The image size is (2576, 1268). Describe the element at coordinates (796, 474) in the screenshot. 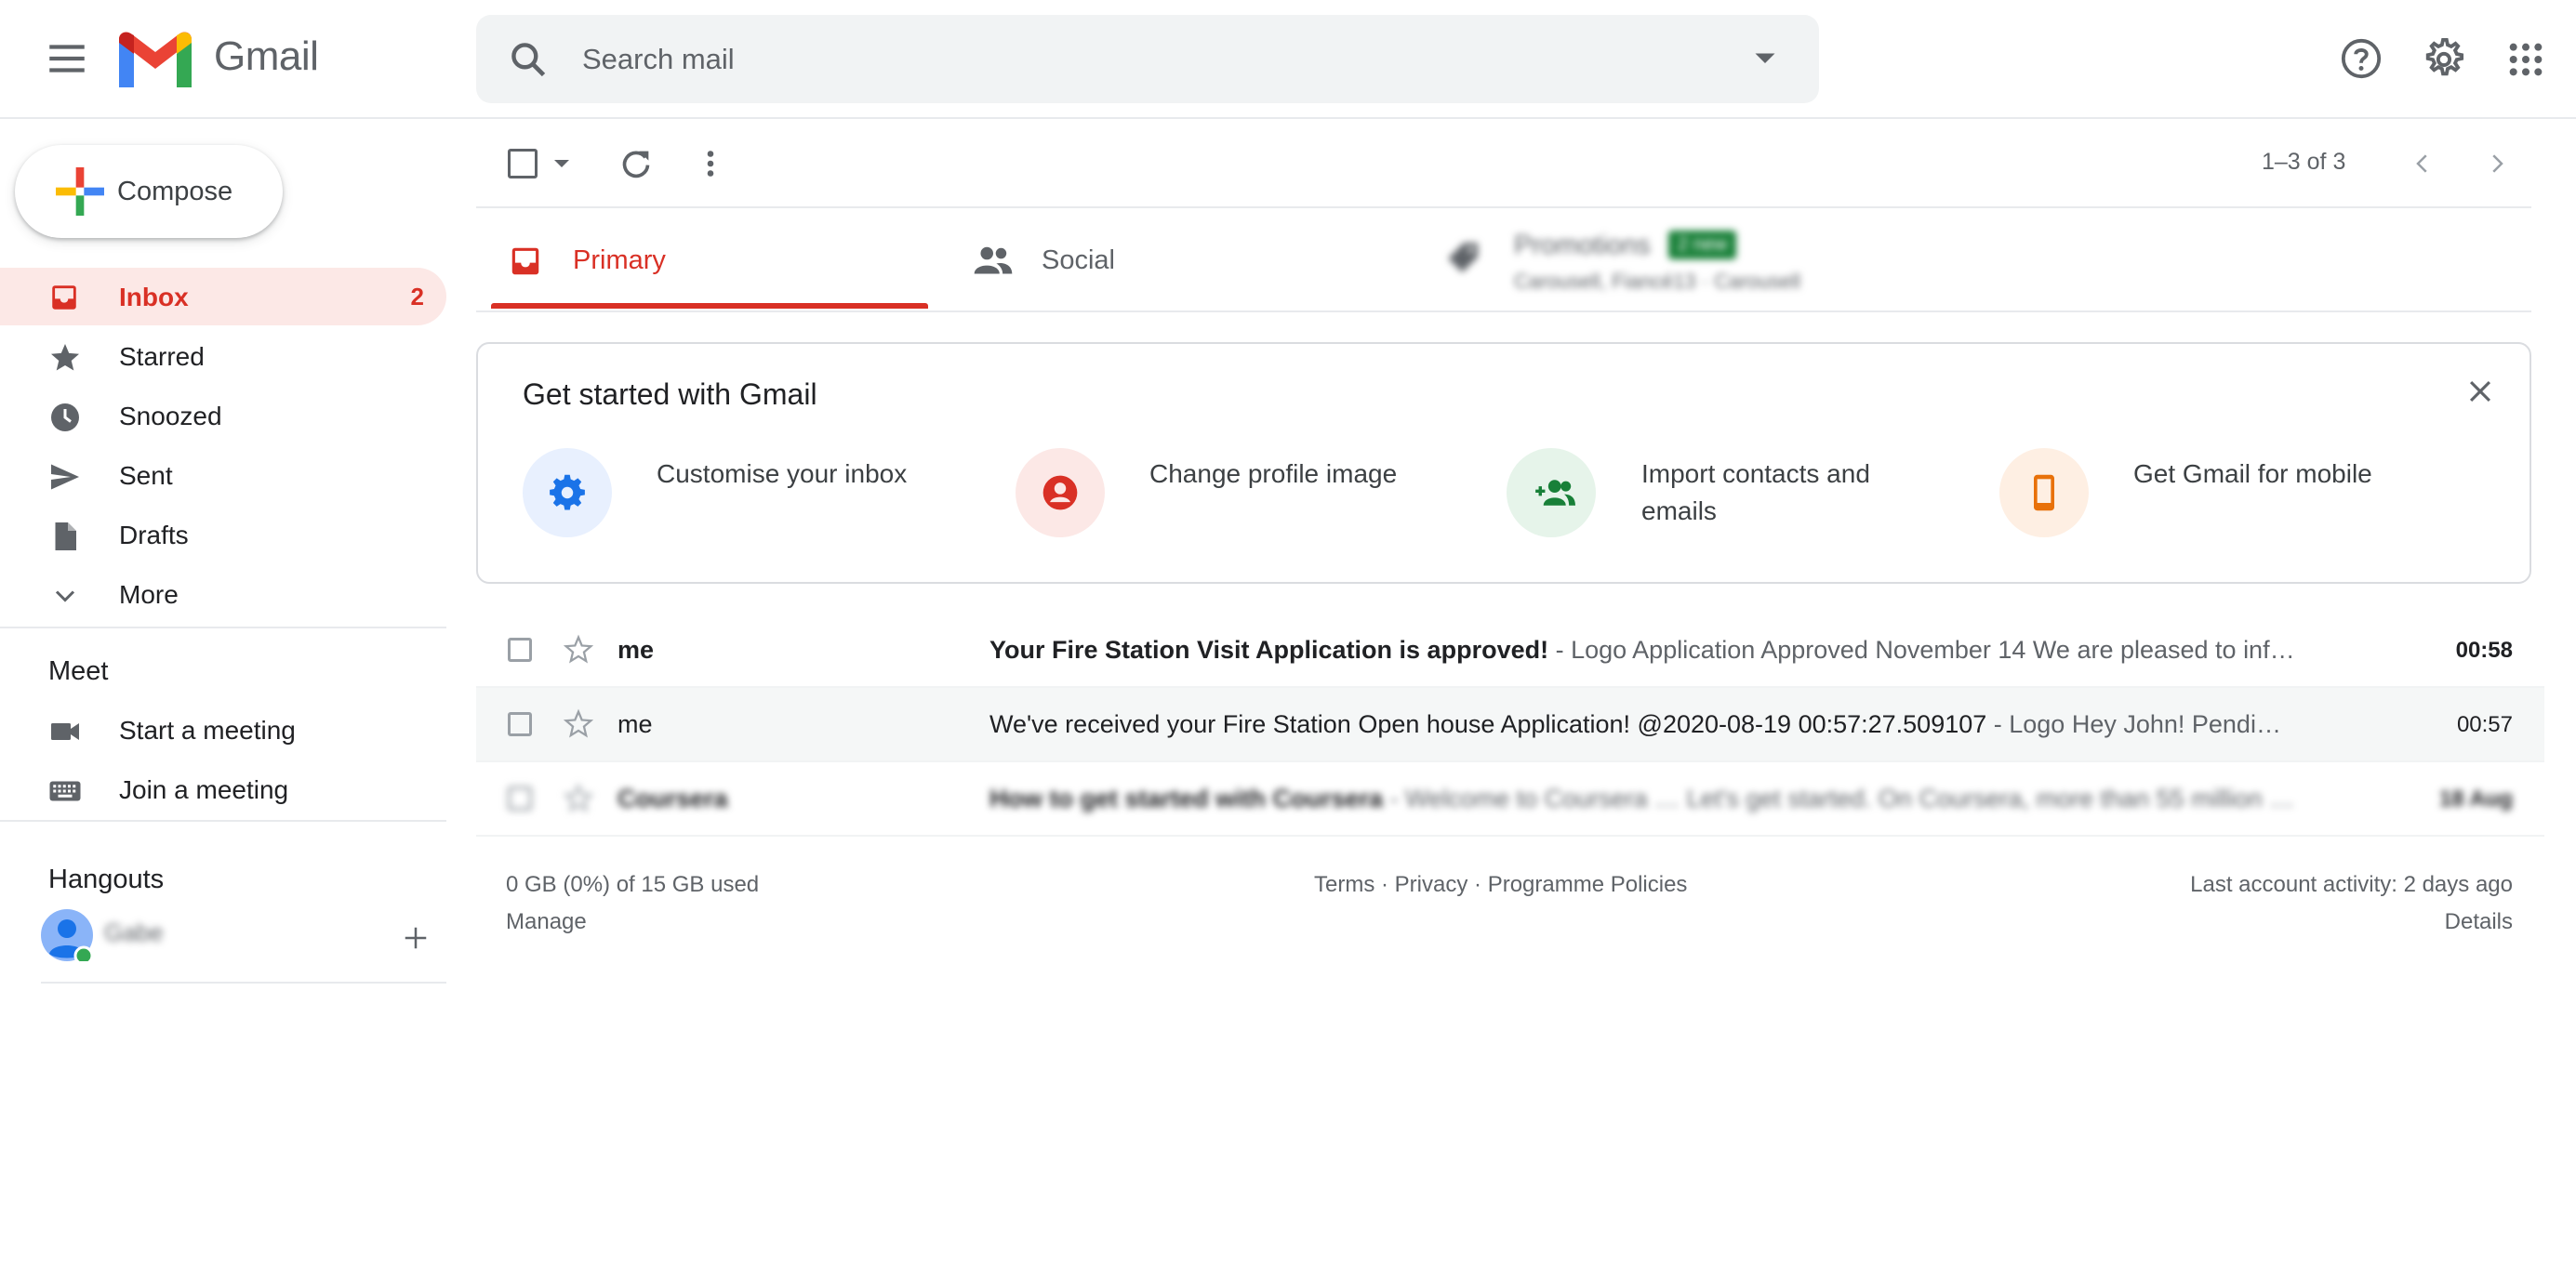

I see `customise-inbox-label: Customise your inbox` at that location.